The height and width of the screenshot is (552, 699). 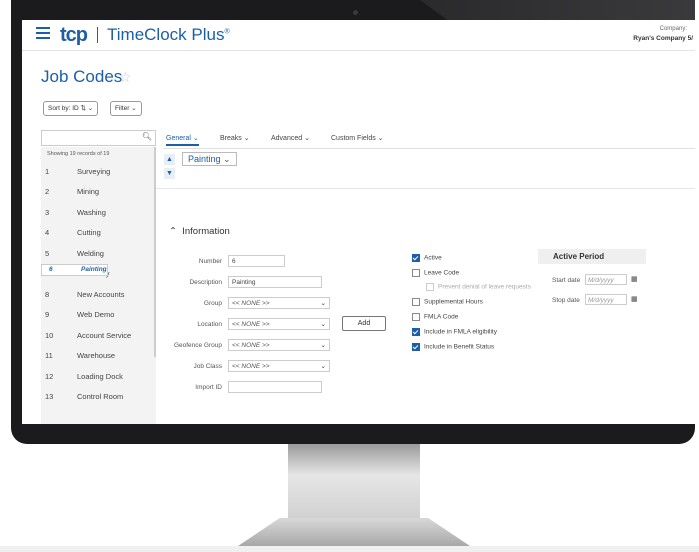 What do you see at coordinates (279, 303) in the screenshot?
I see `group-select: << NONE >> ⌄` at bounding box center [279, 303].